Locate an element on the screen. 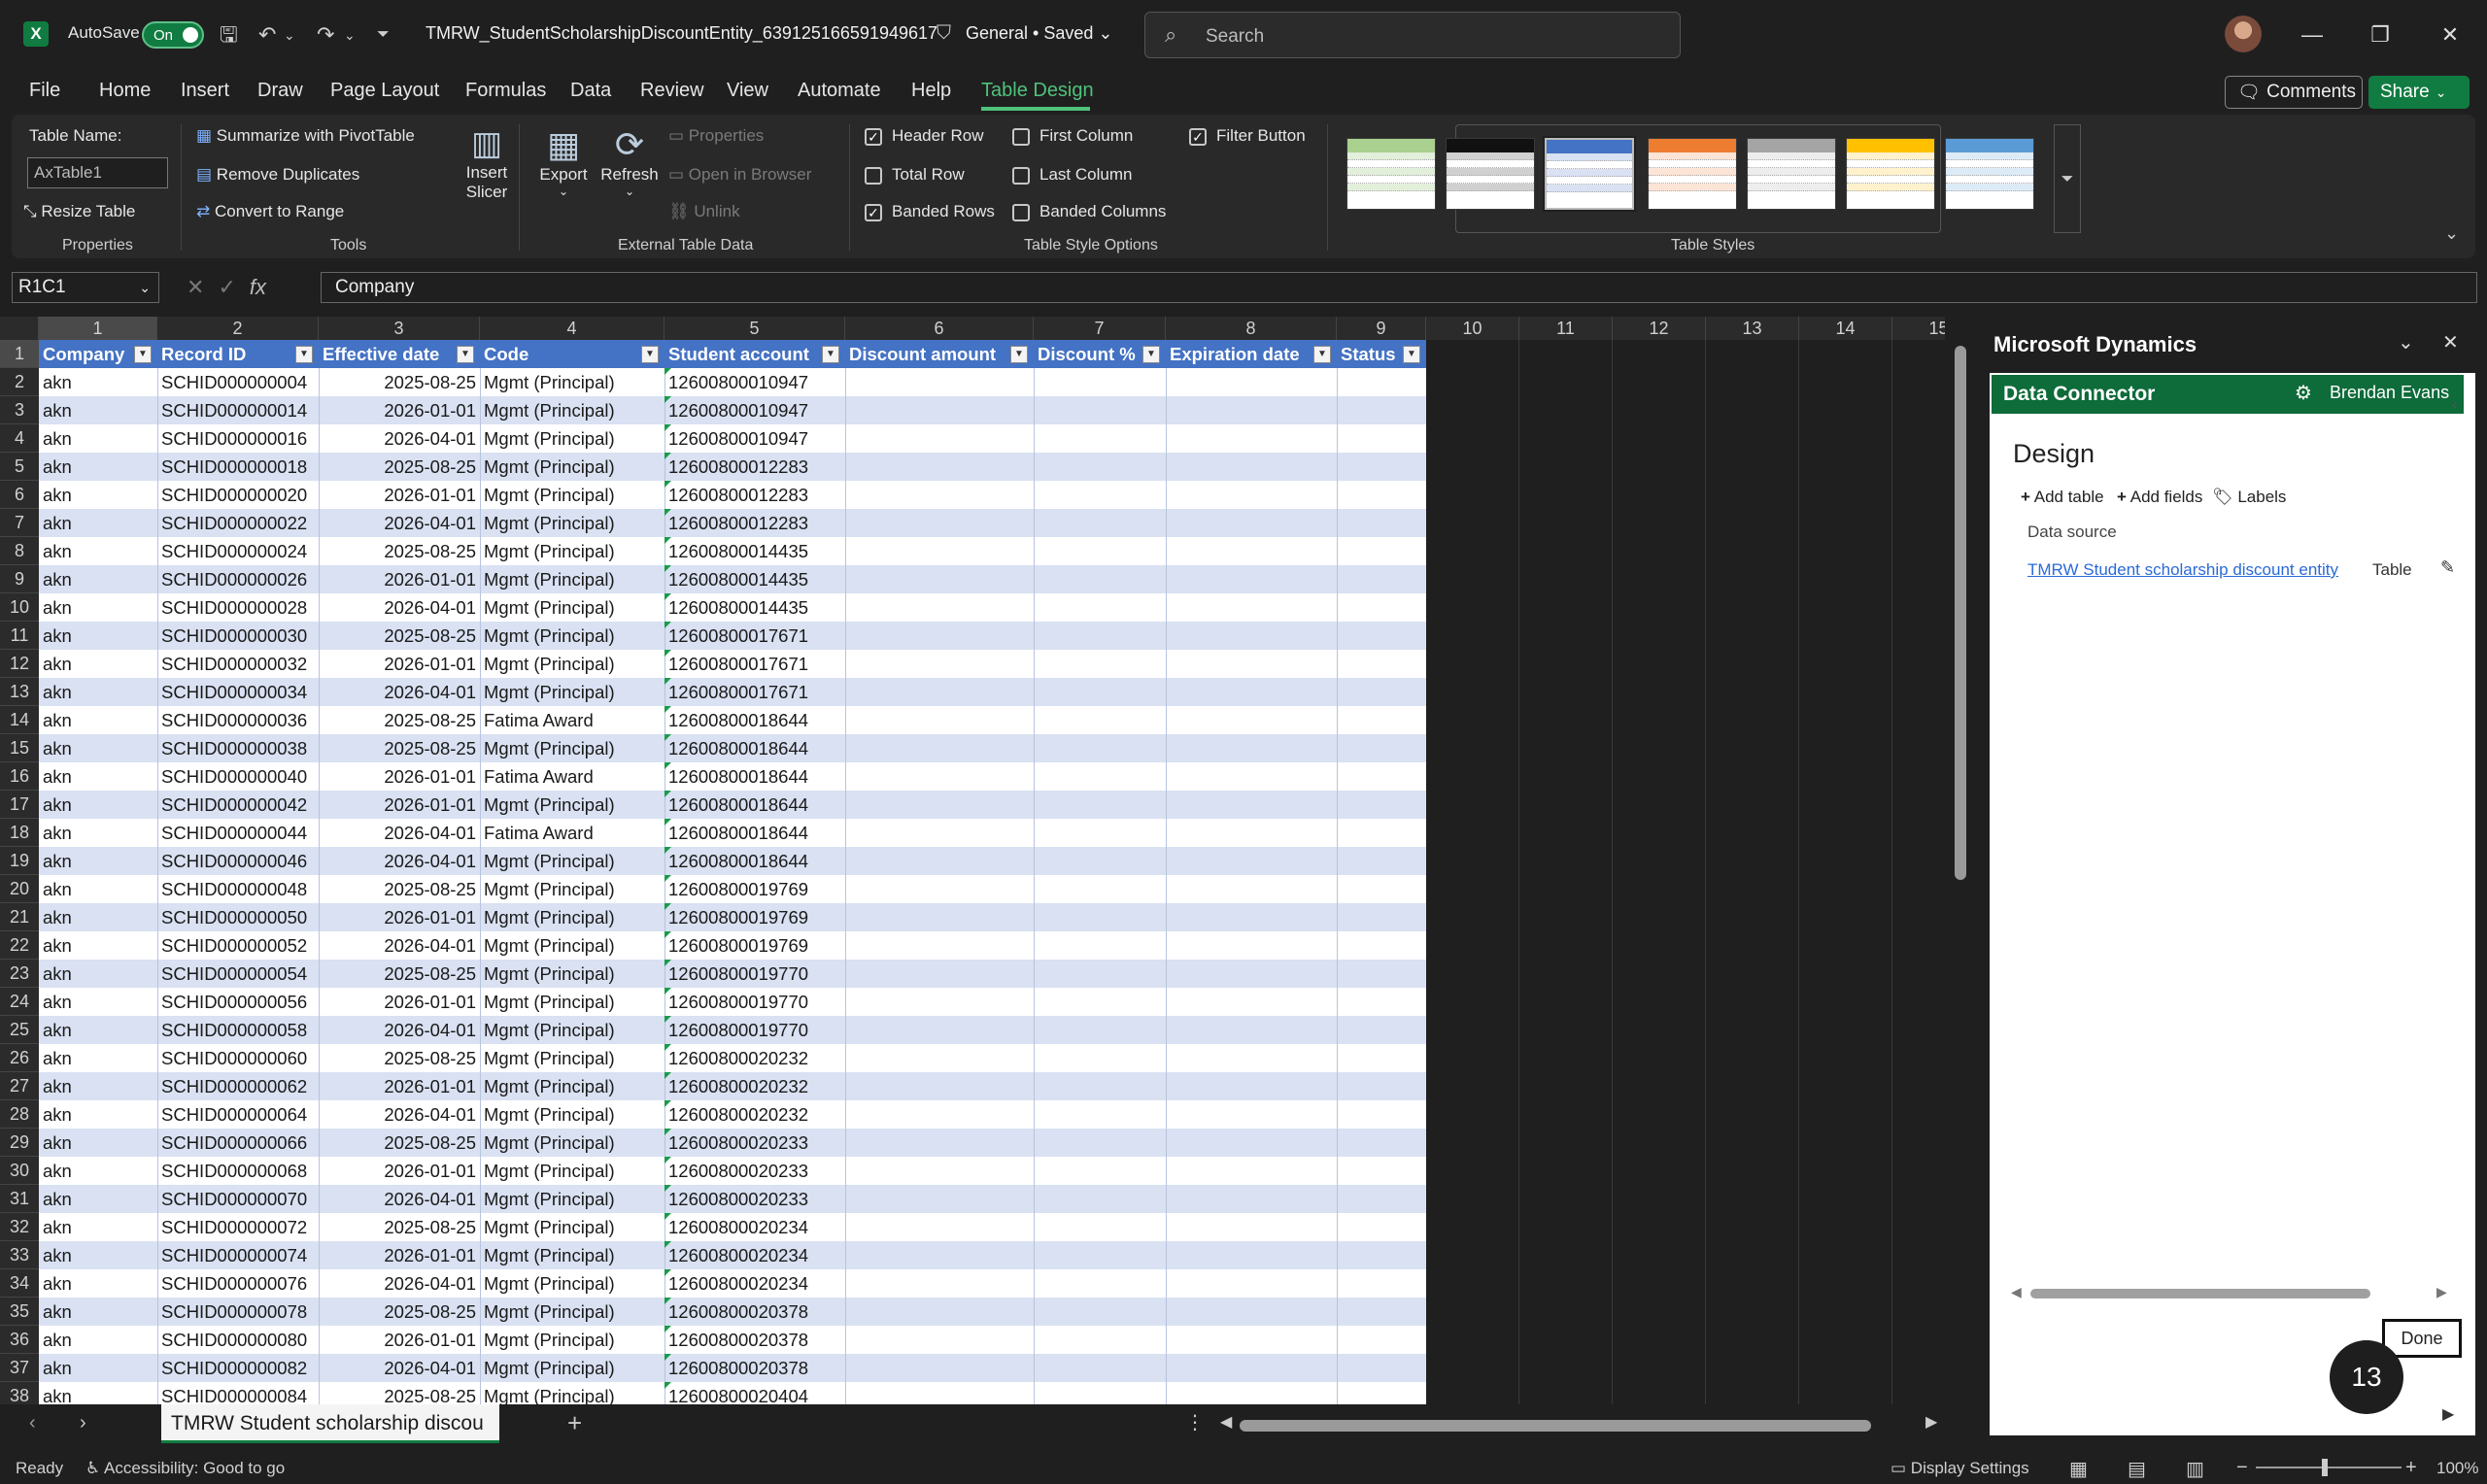  row-header: 36 is located at coordinates (19, 1340).